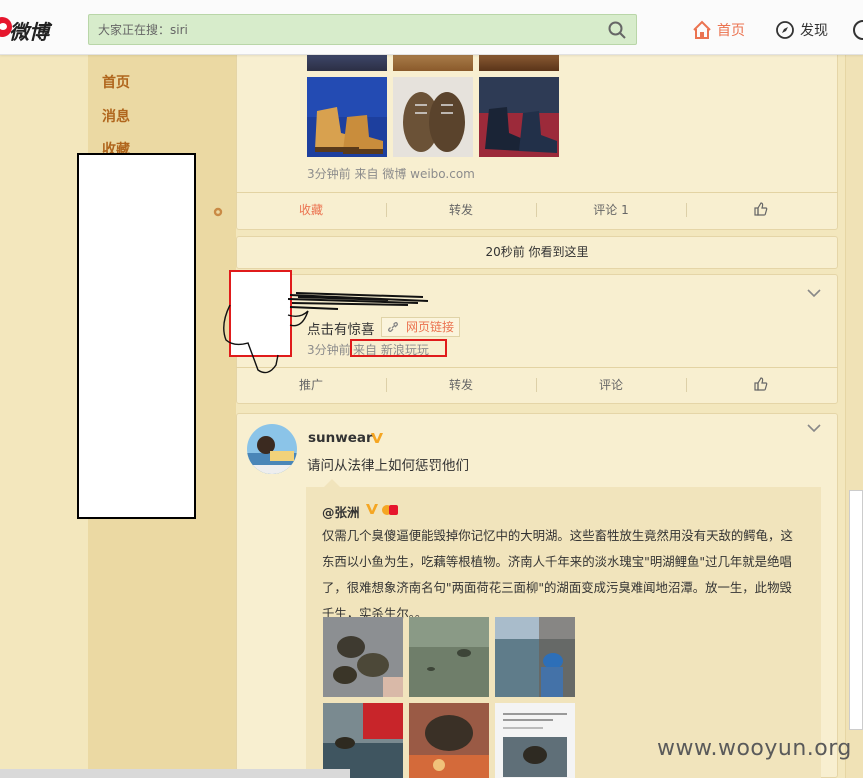 The image size is (863, 778). Describe the element at coordinates (272, 449) in the screenshot. I see `avatar` at that location.